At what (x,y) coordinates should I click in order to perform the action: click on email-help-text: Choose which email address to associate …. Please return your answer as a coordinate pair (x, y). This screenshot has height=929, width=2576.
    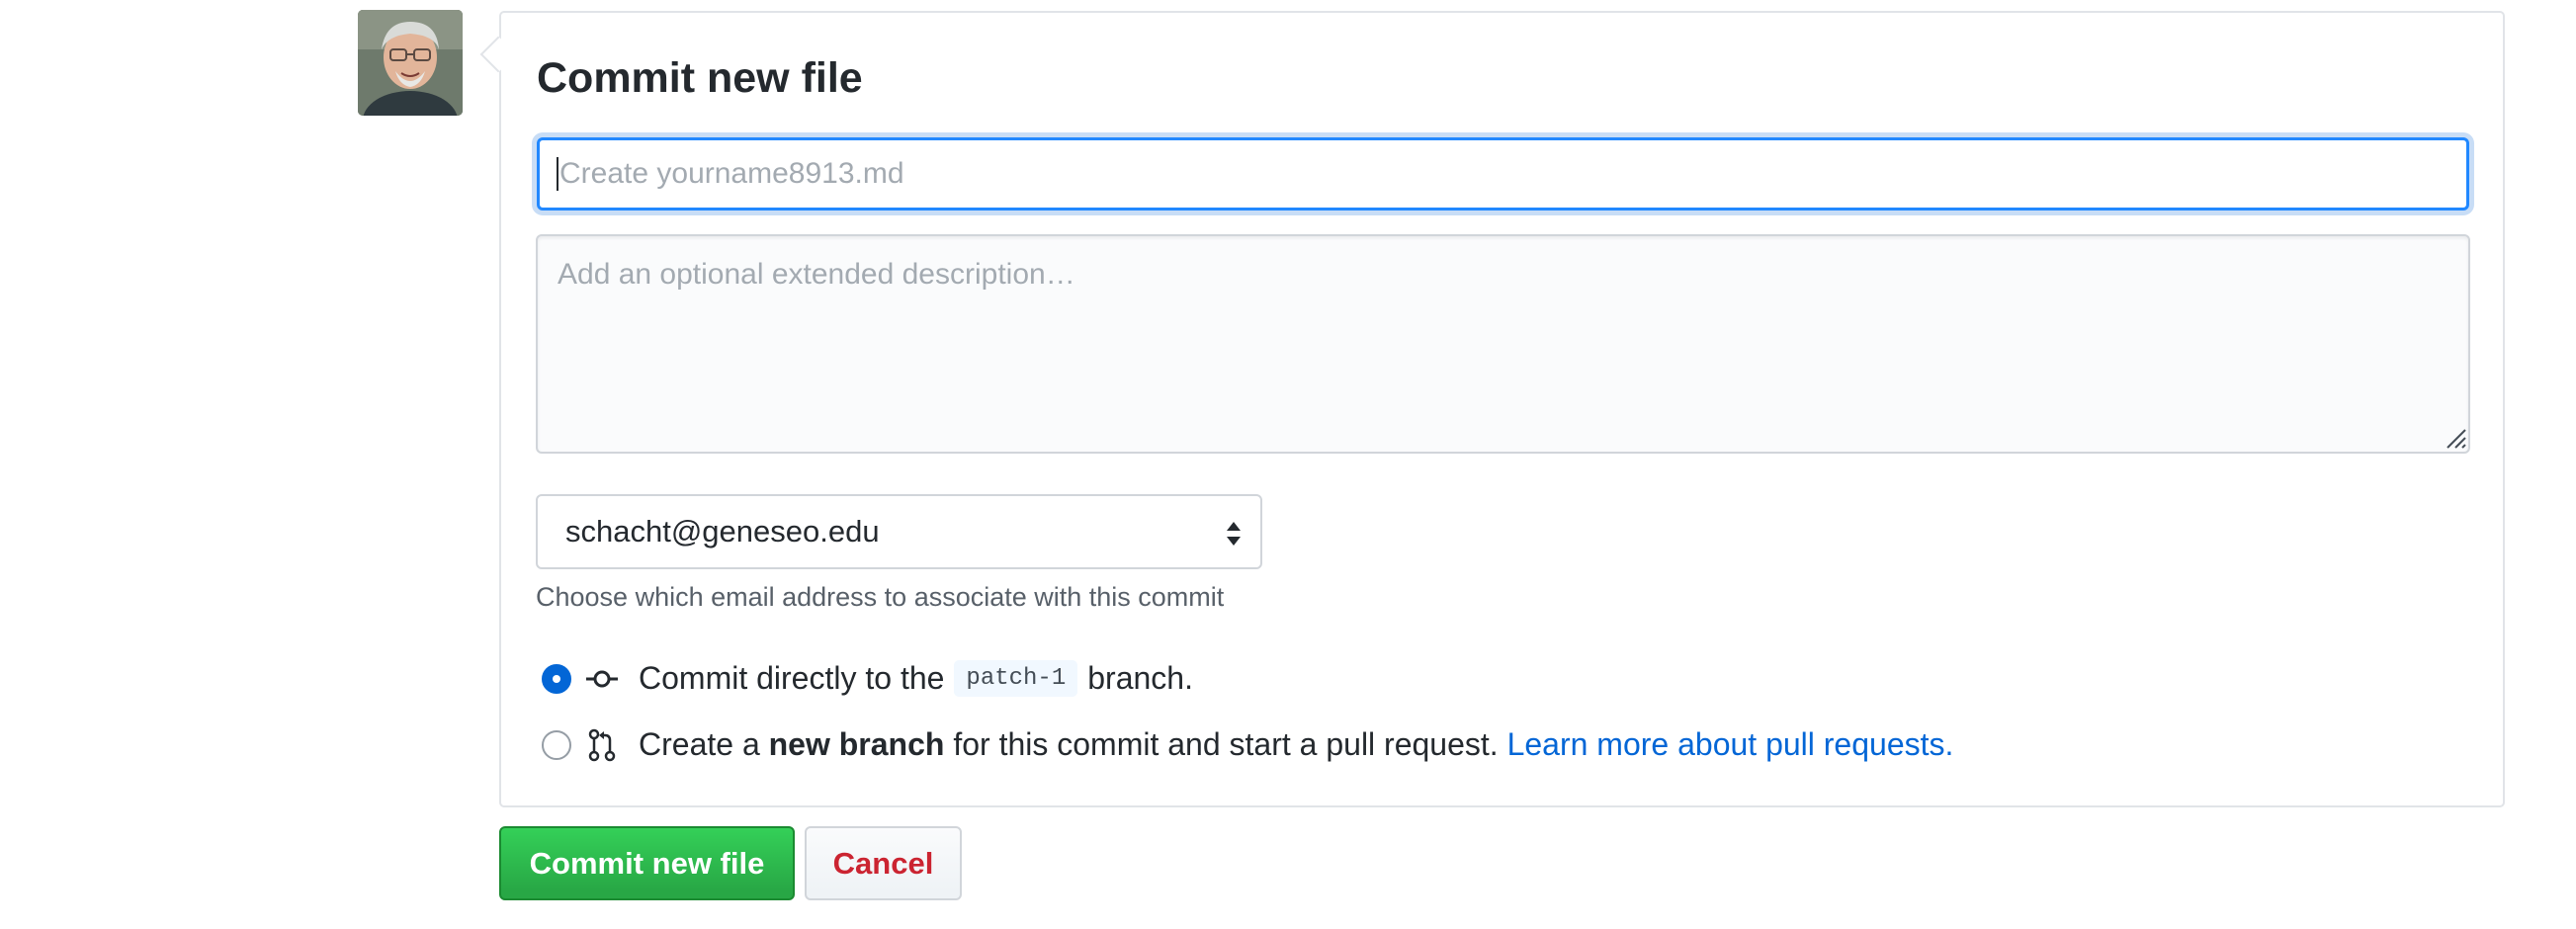
    Looking at the image, I should click on (880, 597).